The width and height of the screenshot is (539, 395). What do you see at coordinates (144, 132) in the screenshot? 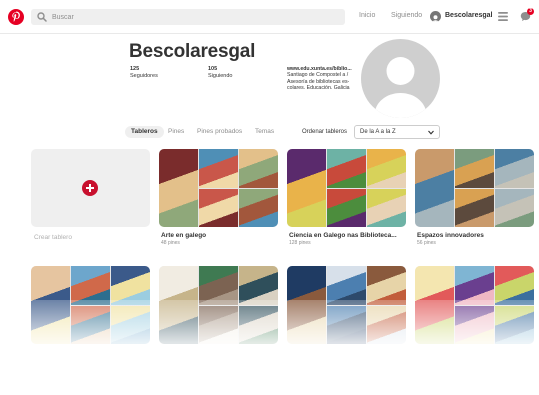
I see `tab-boards: Tableros` at bounding box center [144, 132].